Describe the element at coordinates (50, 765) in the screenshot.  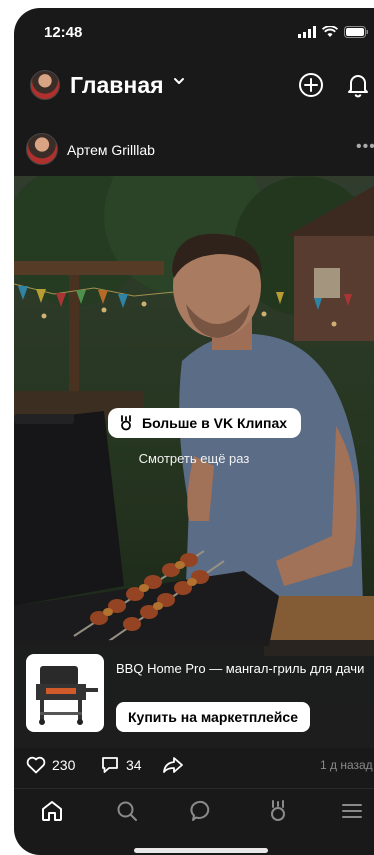
I see `like-button: 230` at that location.